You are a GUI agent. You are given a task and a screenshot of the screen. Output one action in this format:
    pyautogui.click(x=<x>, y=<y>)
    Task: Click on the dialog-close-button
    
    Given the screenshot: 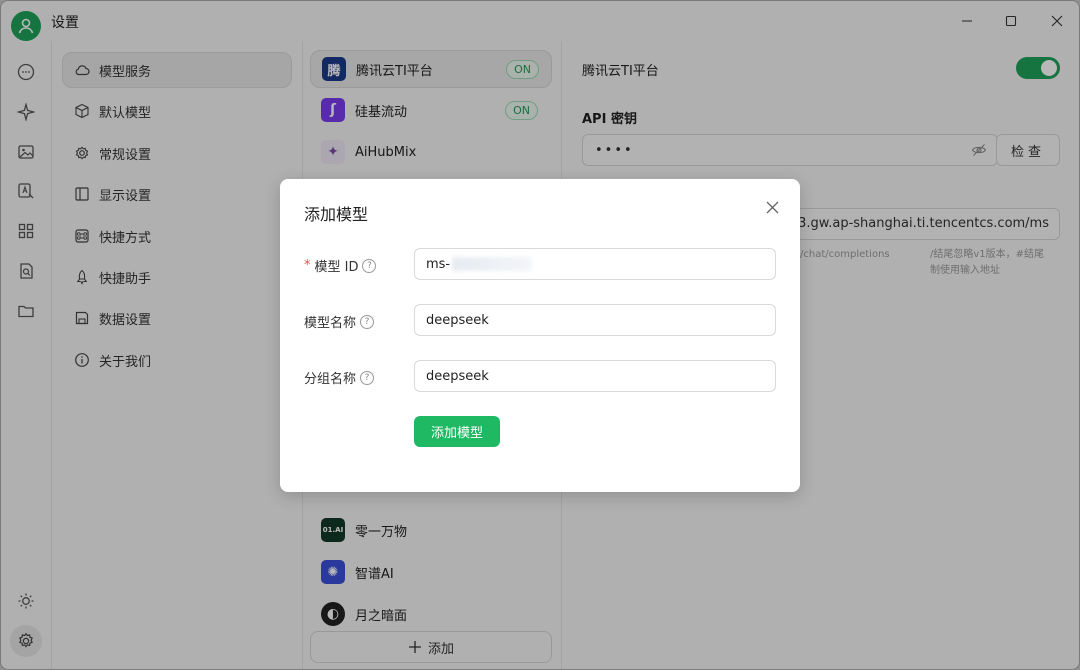 What is the action you would take?
    pyautogui.click(x=772, y=207)
    